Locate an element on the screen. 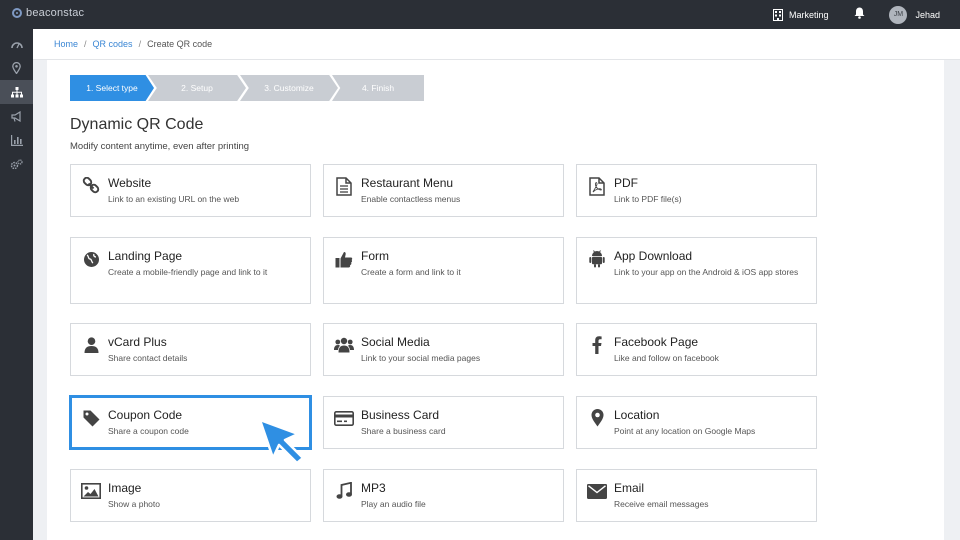  bell-icon is located at coordinates (859, 13).